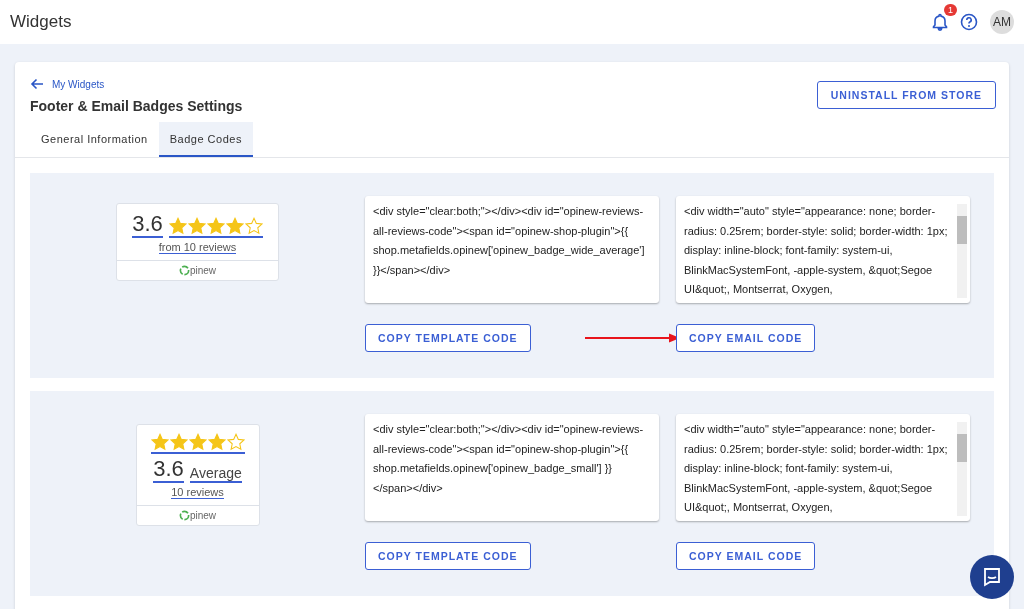  Describe the element at coordinates (512, 249) in the screenshot. I see `code-field: <div style="clear:both;"></div><div id="opinew-reviews-all-reviews-code"><span id="opinew-shop-plugin">{{ shop.metafields.opinew['opinew_badge_wide_average'] }}</span></div>` at that location.